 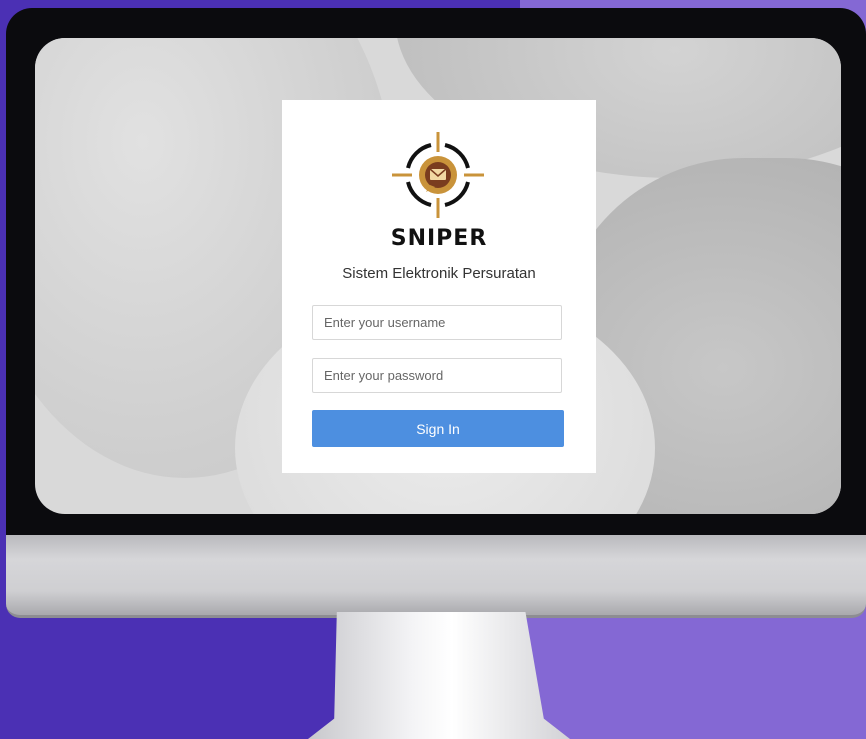 I want to click on sign-in-button: Sign In, so click(x=438, y=428).